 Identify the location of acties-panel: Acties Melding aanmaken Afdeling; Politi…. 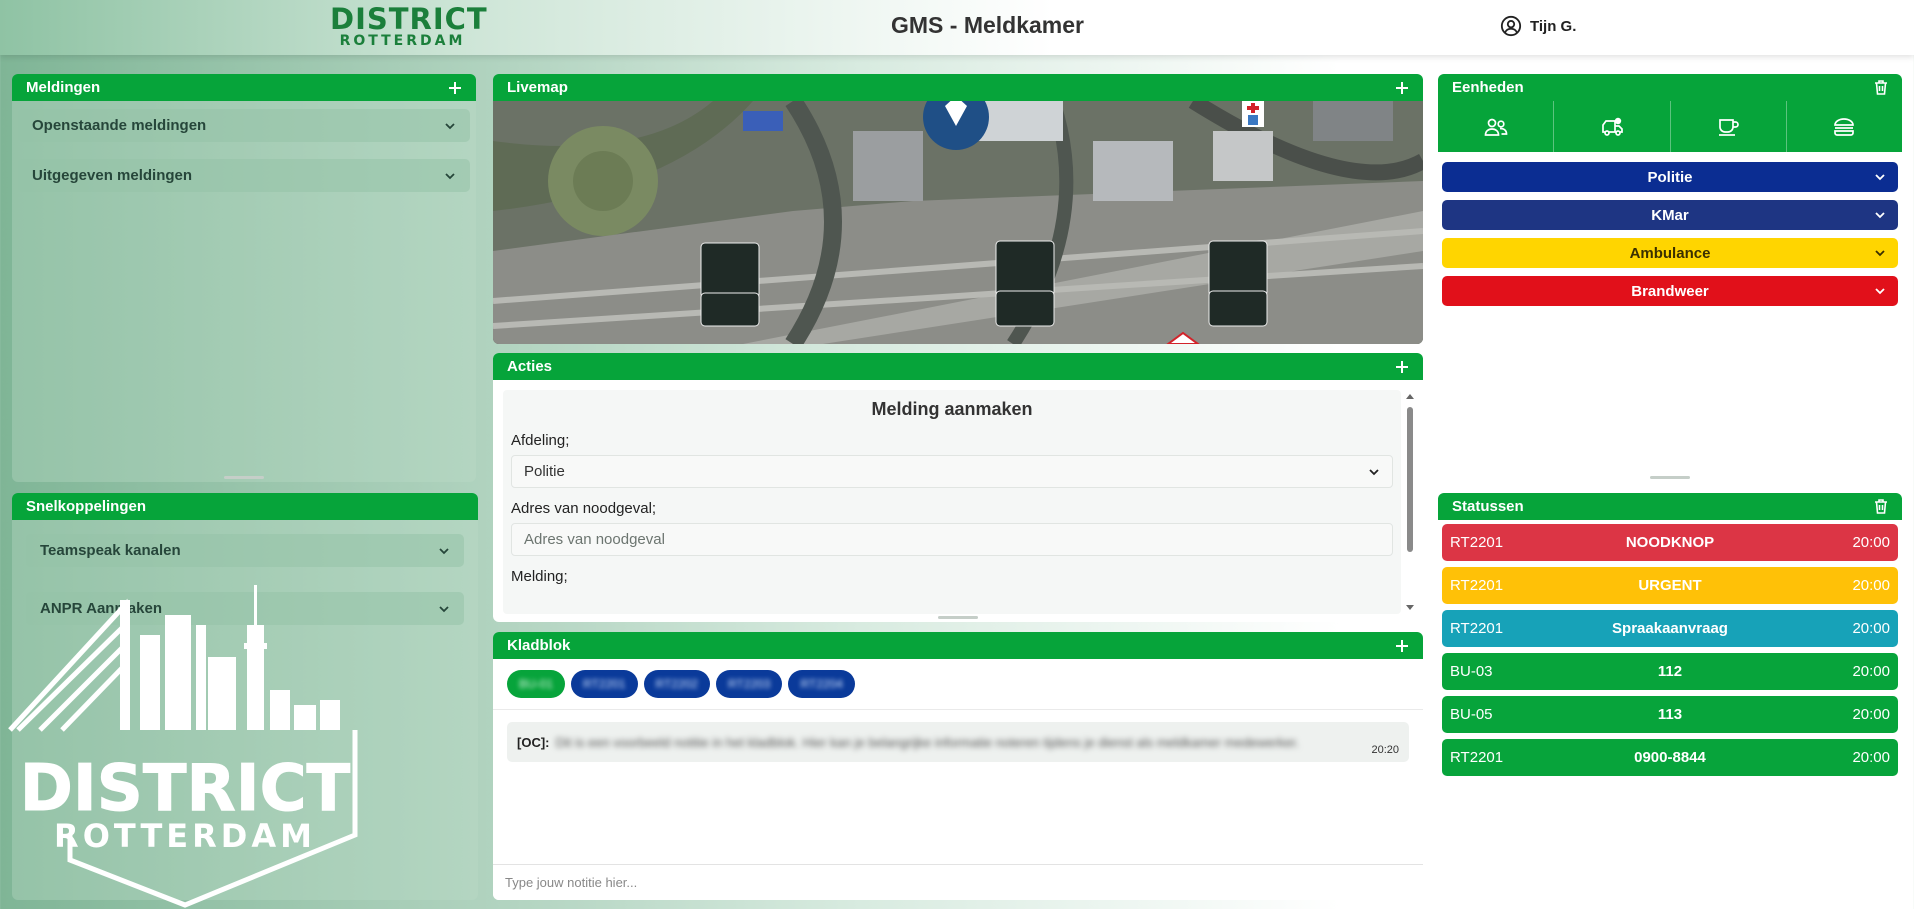
(958, 487).